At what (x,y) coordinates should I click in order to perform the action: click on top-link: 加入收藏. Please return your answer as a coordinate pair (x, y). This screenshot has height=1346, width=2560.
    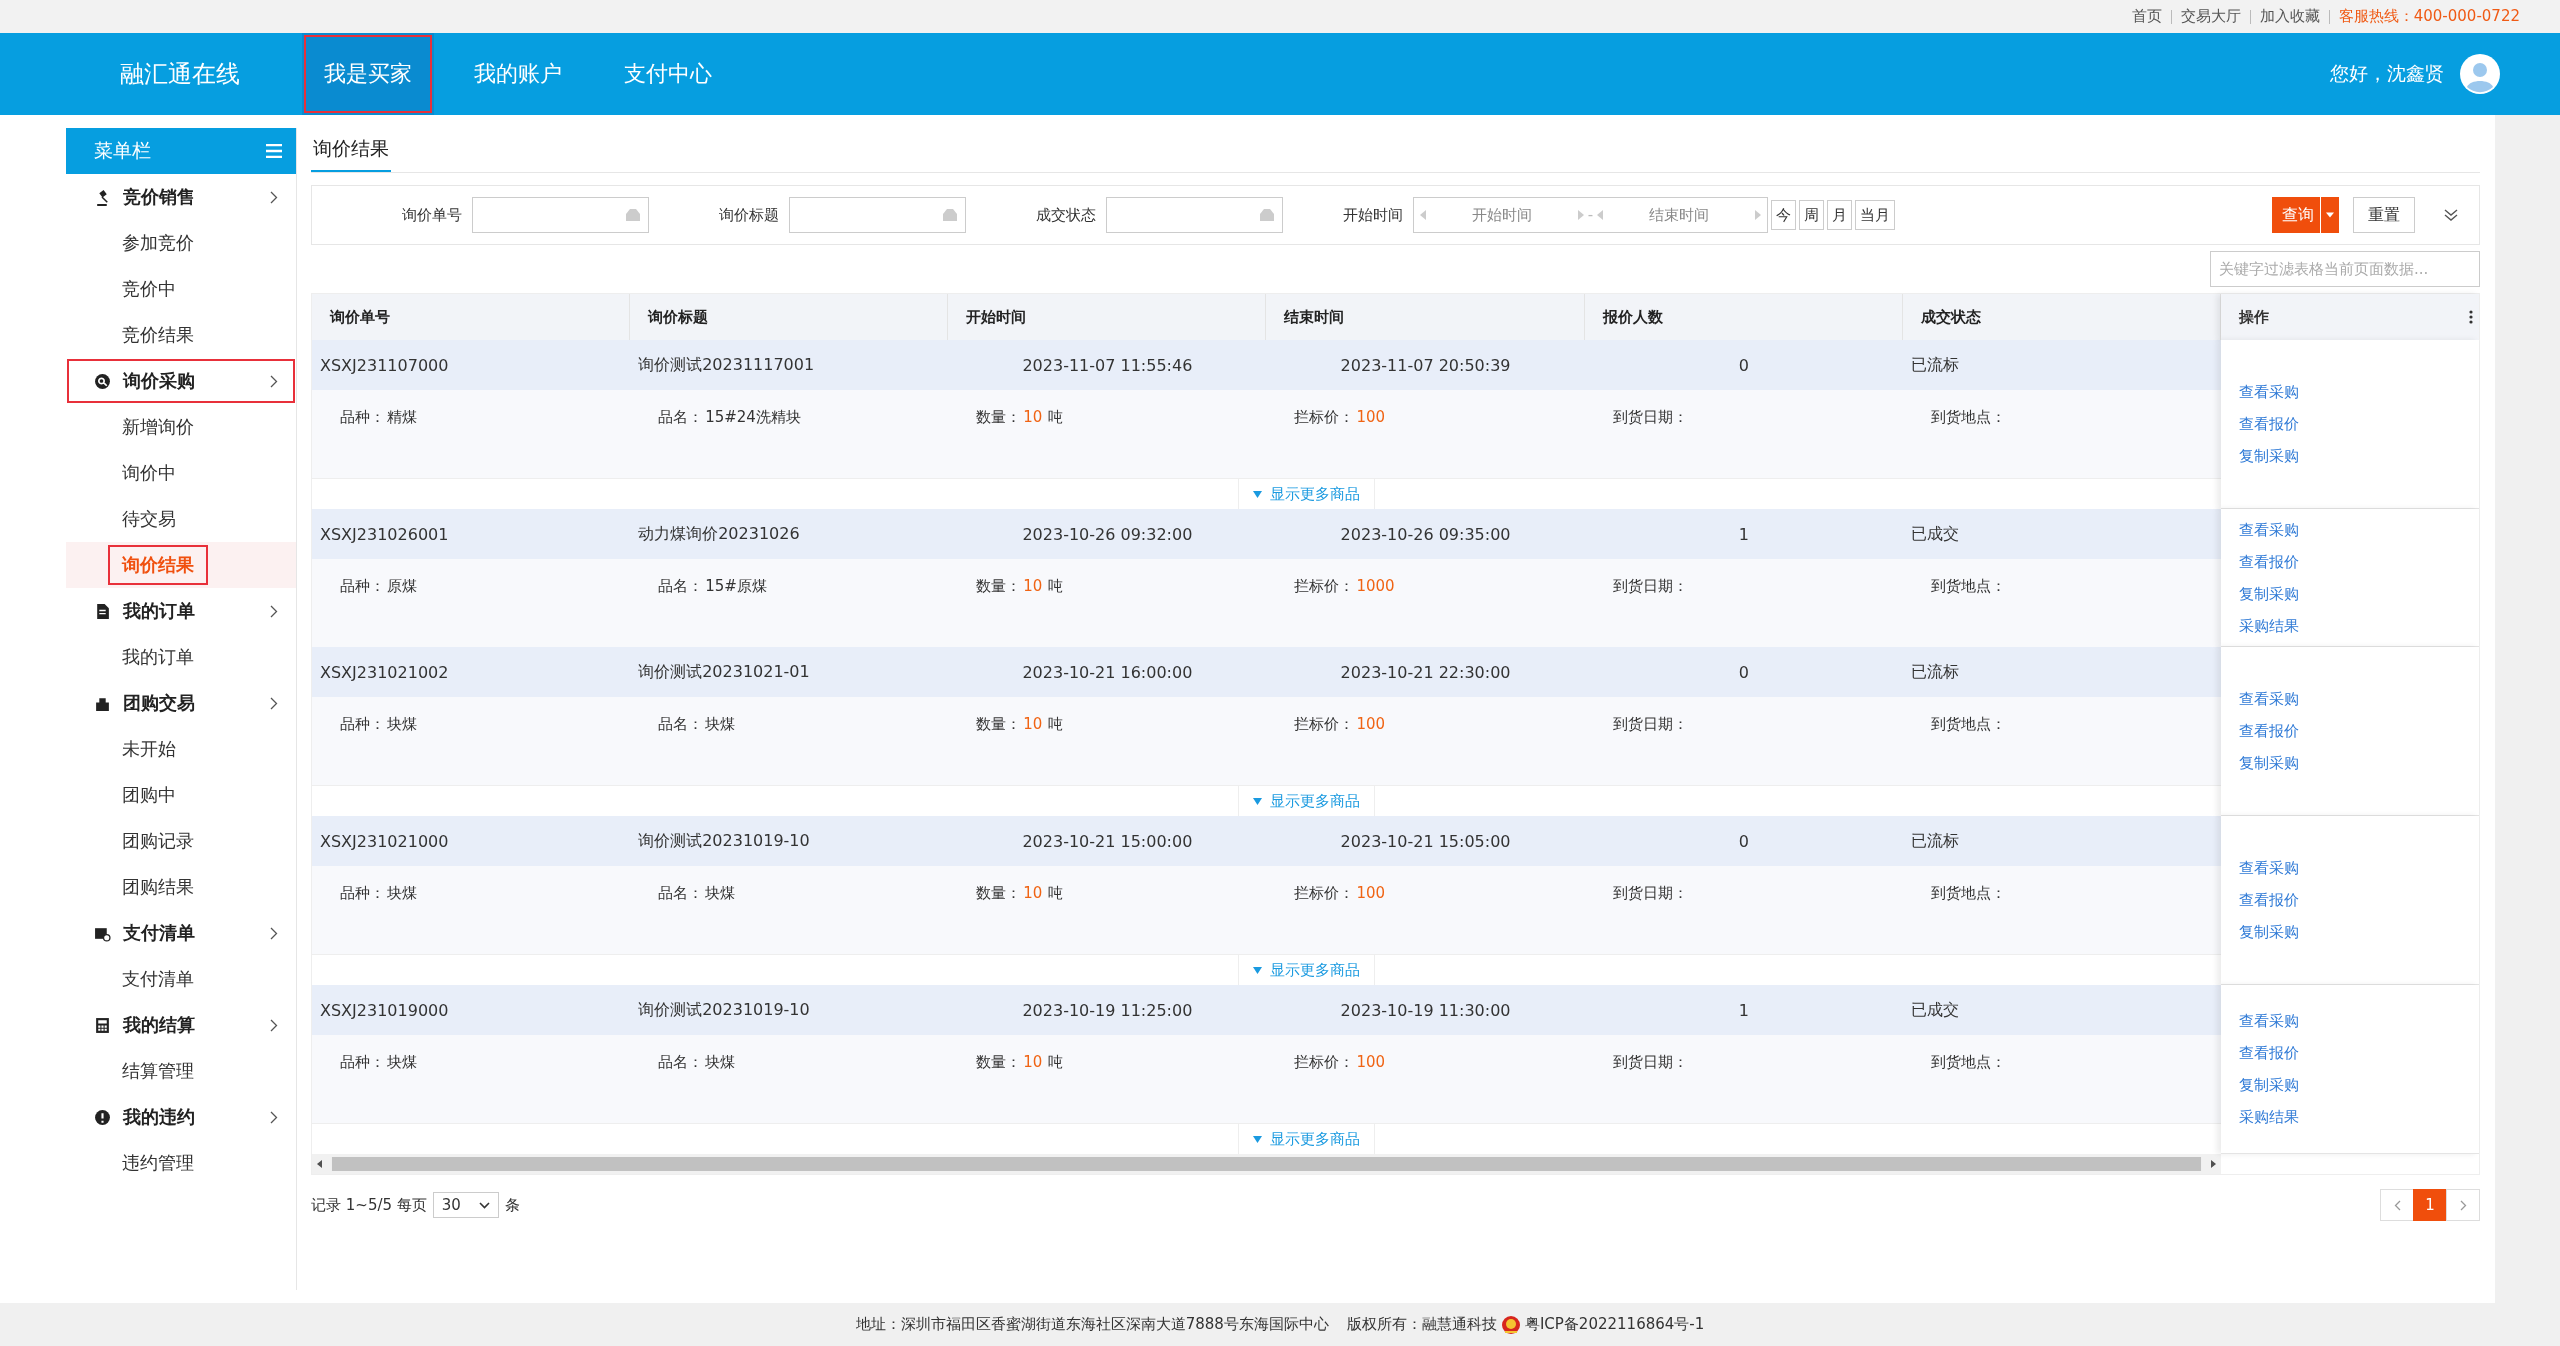
    Looking at the image, I should click on (2289, 16).